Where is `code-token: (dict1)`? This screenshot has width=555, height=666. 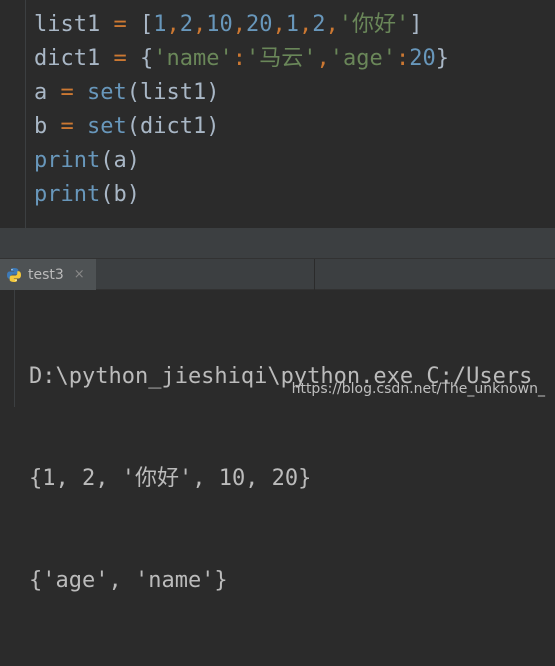
code-token: (dict1) is located at coordinates (173, 126).